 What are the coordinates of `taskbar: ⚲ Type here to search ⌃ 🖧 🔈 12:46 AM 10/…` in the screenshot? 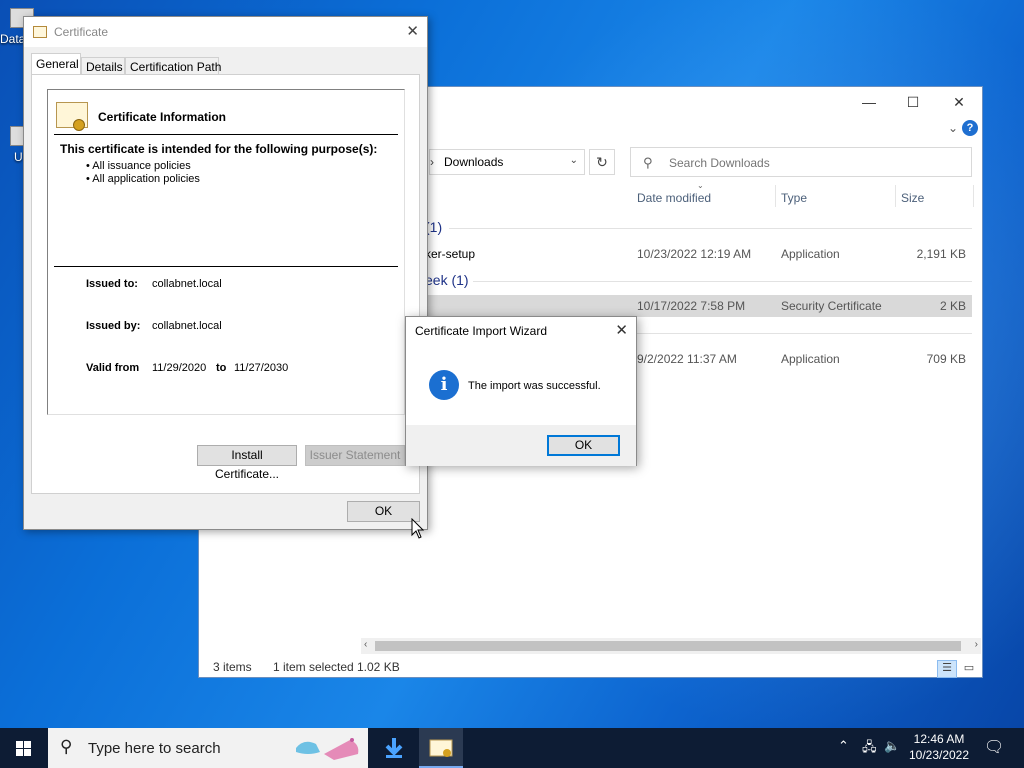 It's located at (512, 748).